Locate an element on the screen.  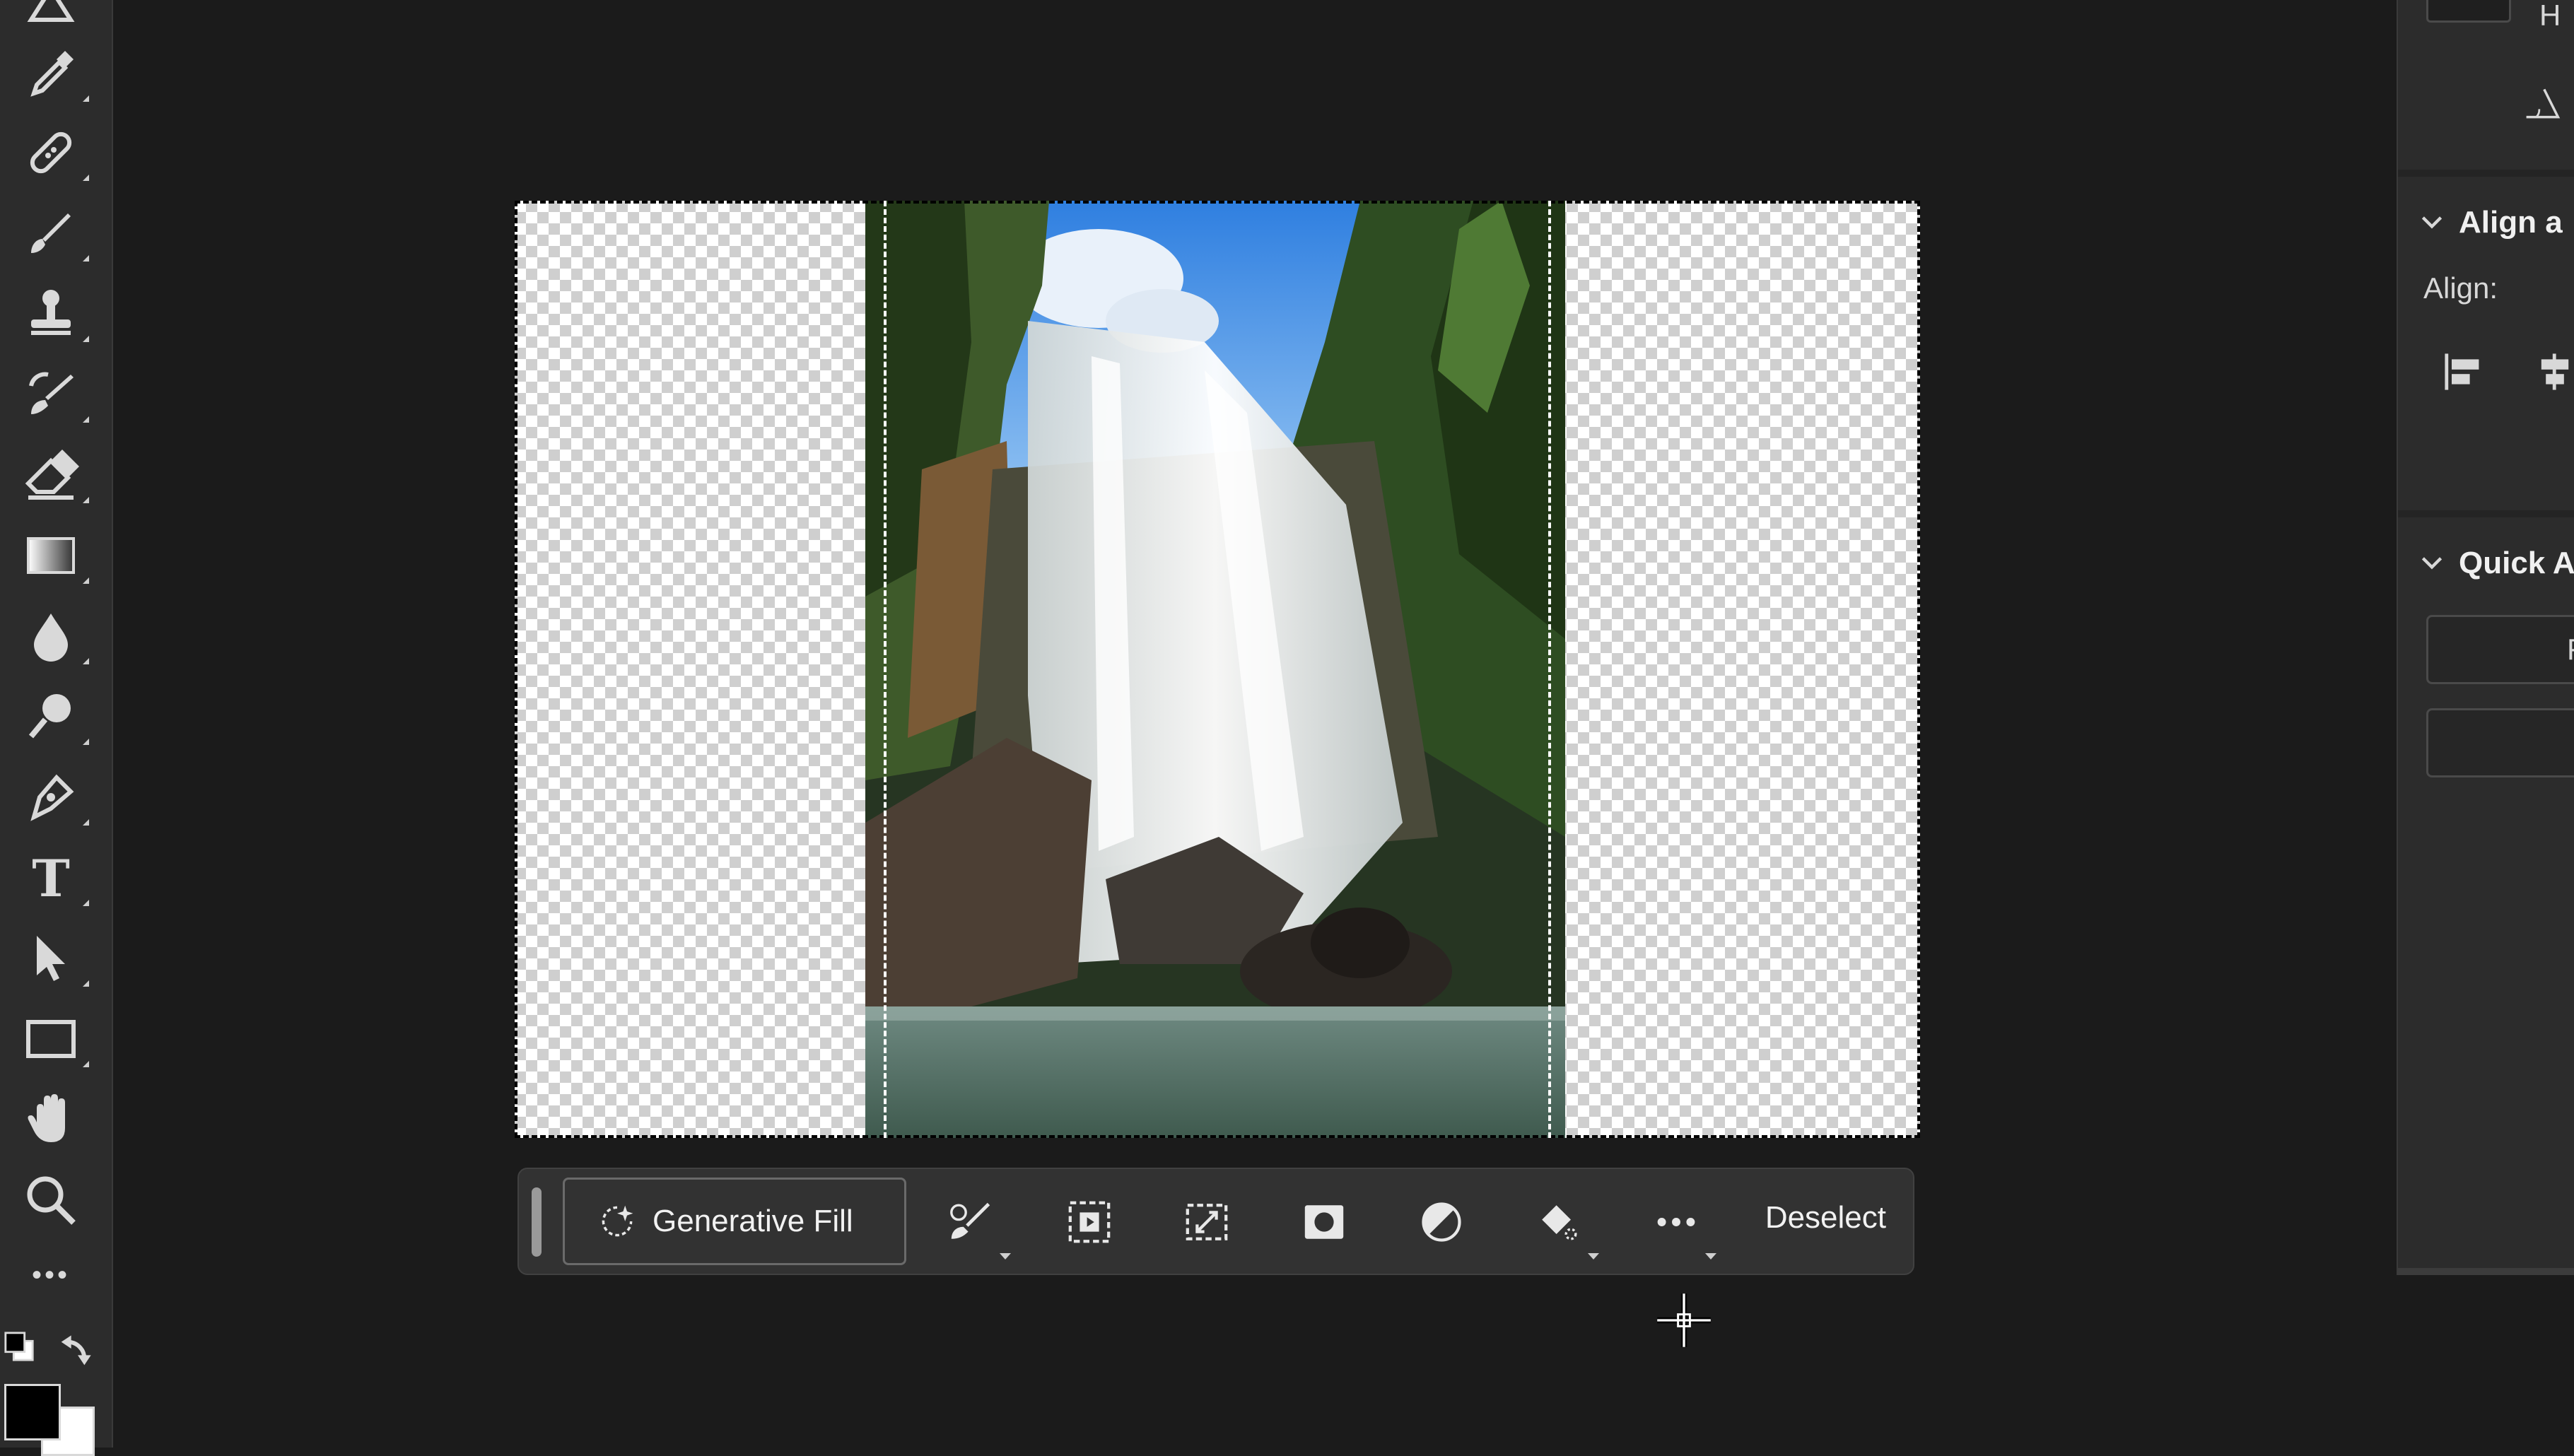
properties-panel: H Align a Align: Quick A F is located at coordinates (2485, 638).